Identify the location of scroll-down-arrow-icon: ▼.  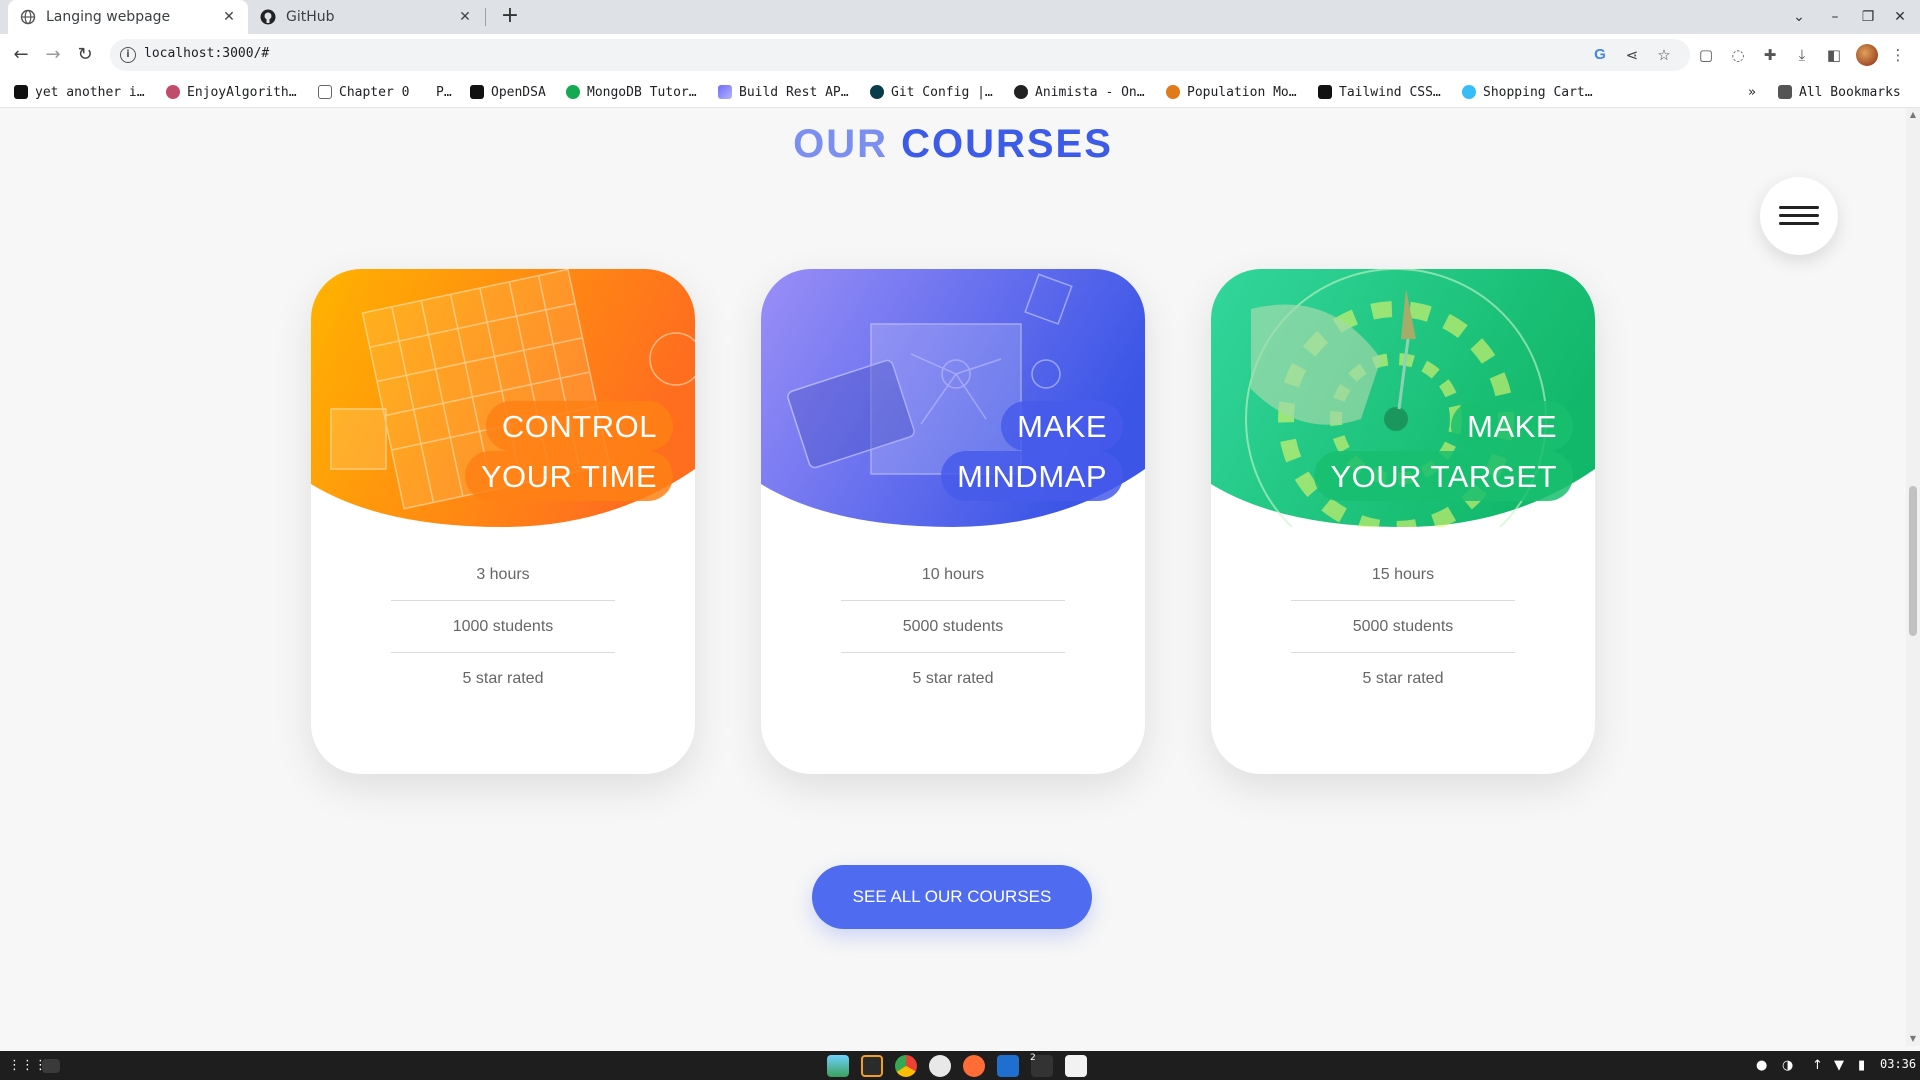
(1913, 1038).